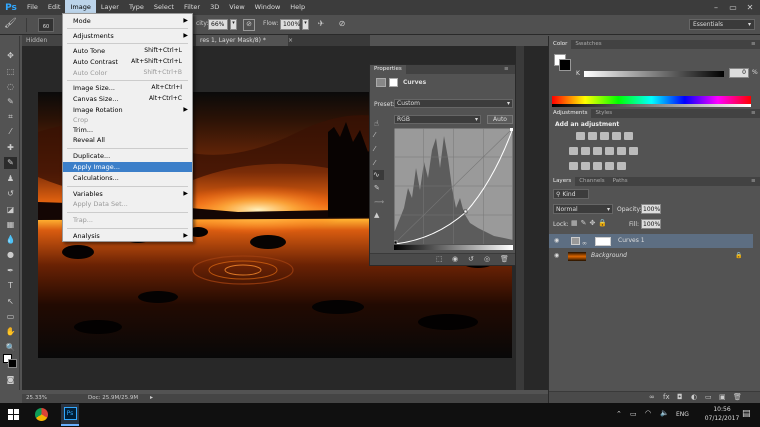  Describe the element at coordinates (10, 380) in the screenshot. I see `quick-mask-icon: ◙` at that location.